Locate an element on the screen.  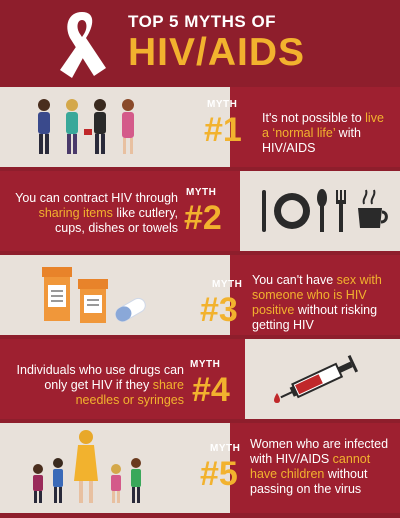
myth-1-number: #1 is located at coordinates (223, 130).